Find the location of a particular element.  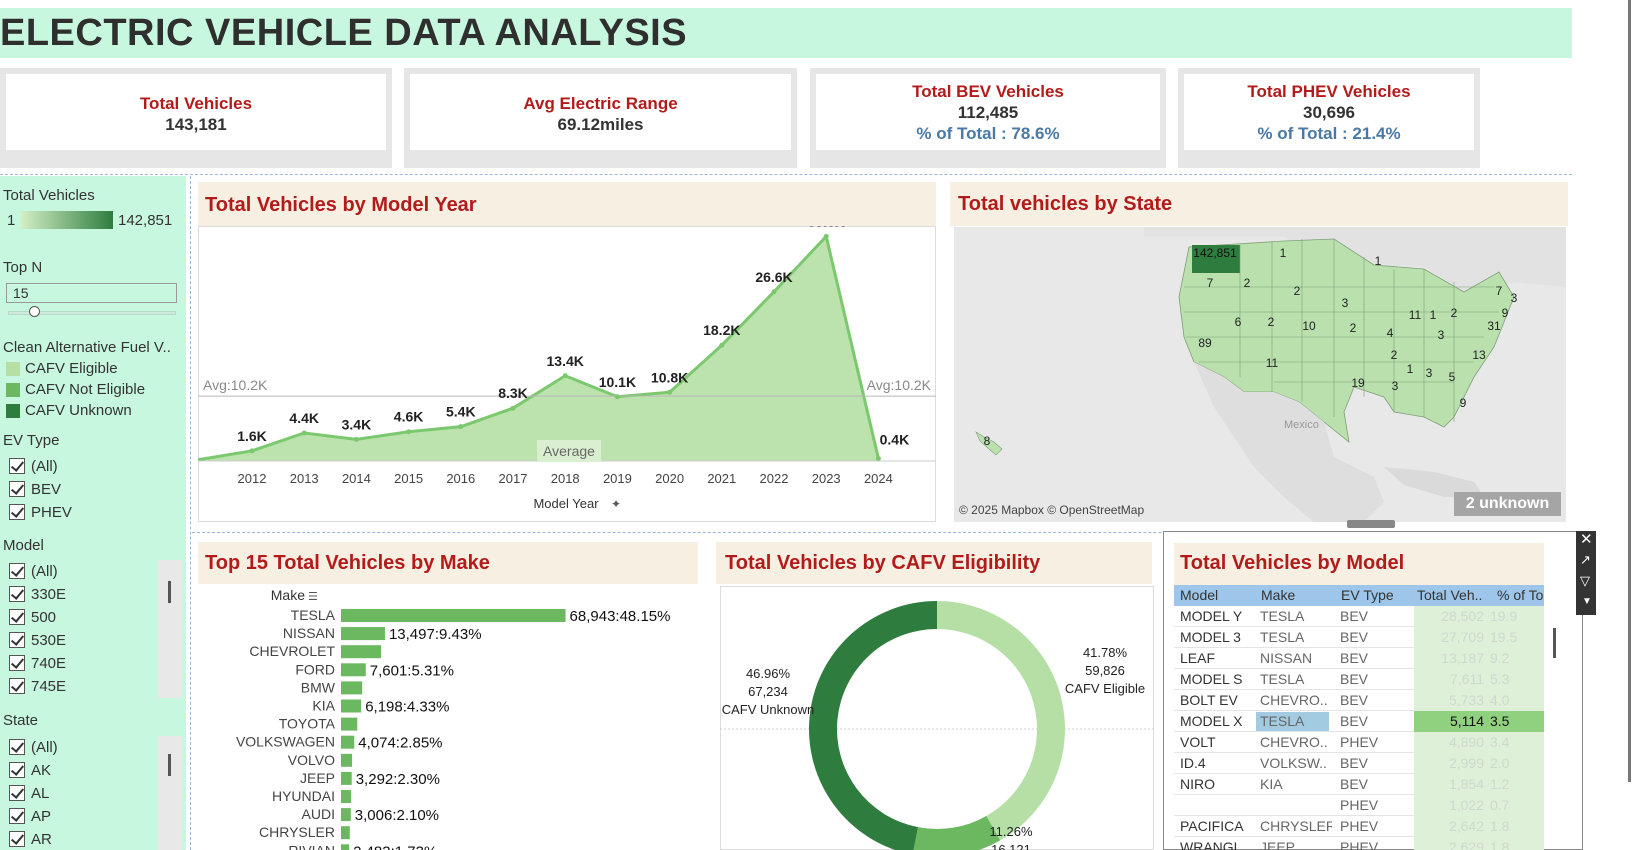

table-row: WRANGL.. JEEP PHEV 2,629 1.8 is located at coordinates (1359, 843).